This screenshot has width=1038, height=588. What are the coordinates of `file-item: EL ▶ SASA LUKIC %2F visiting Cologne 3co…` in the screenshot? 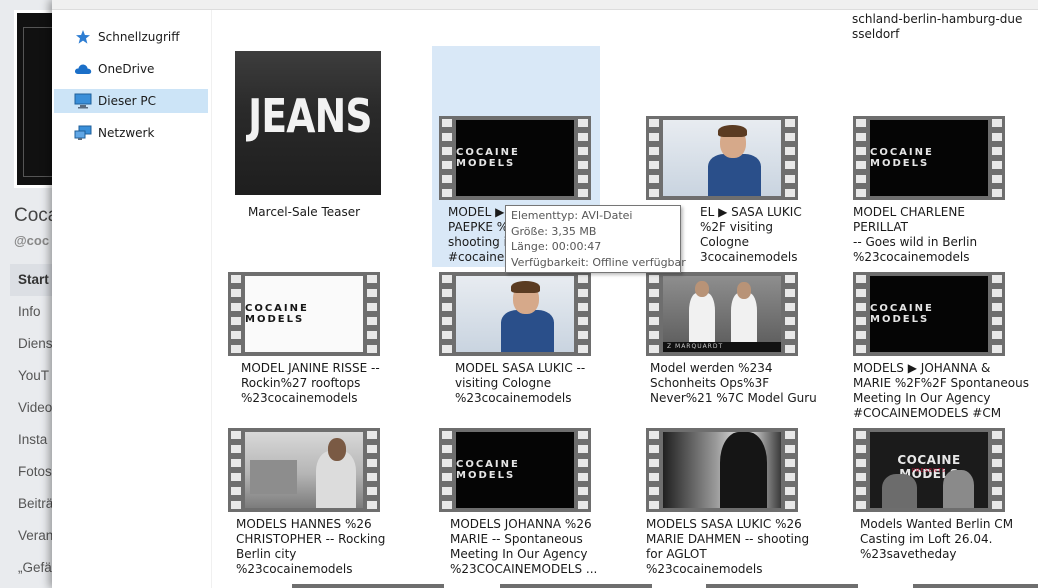 It's located at (722, 155).